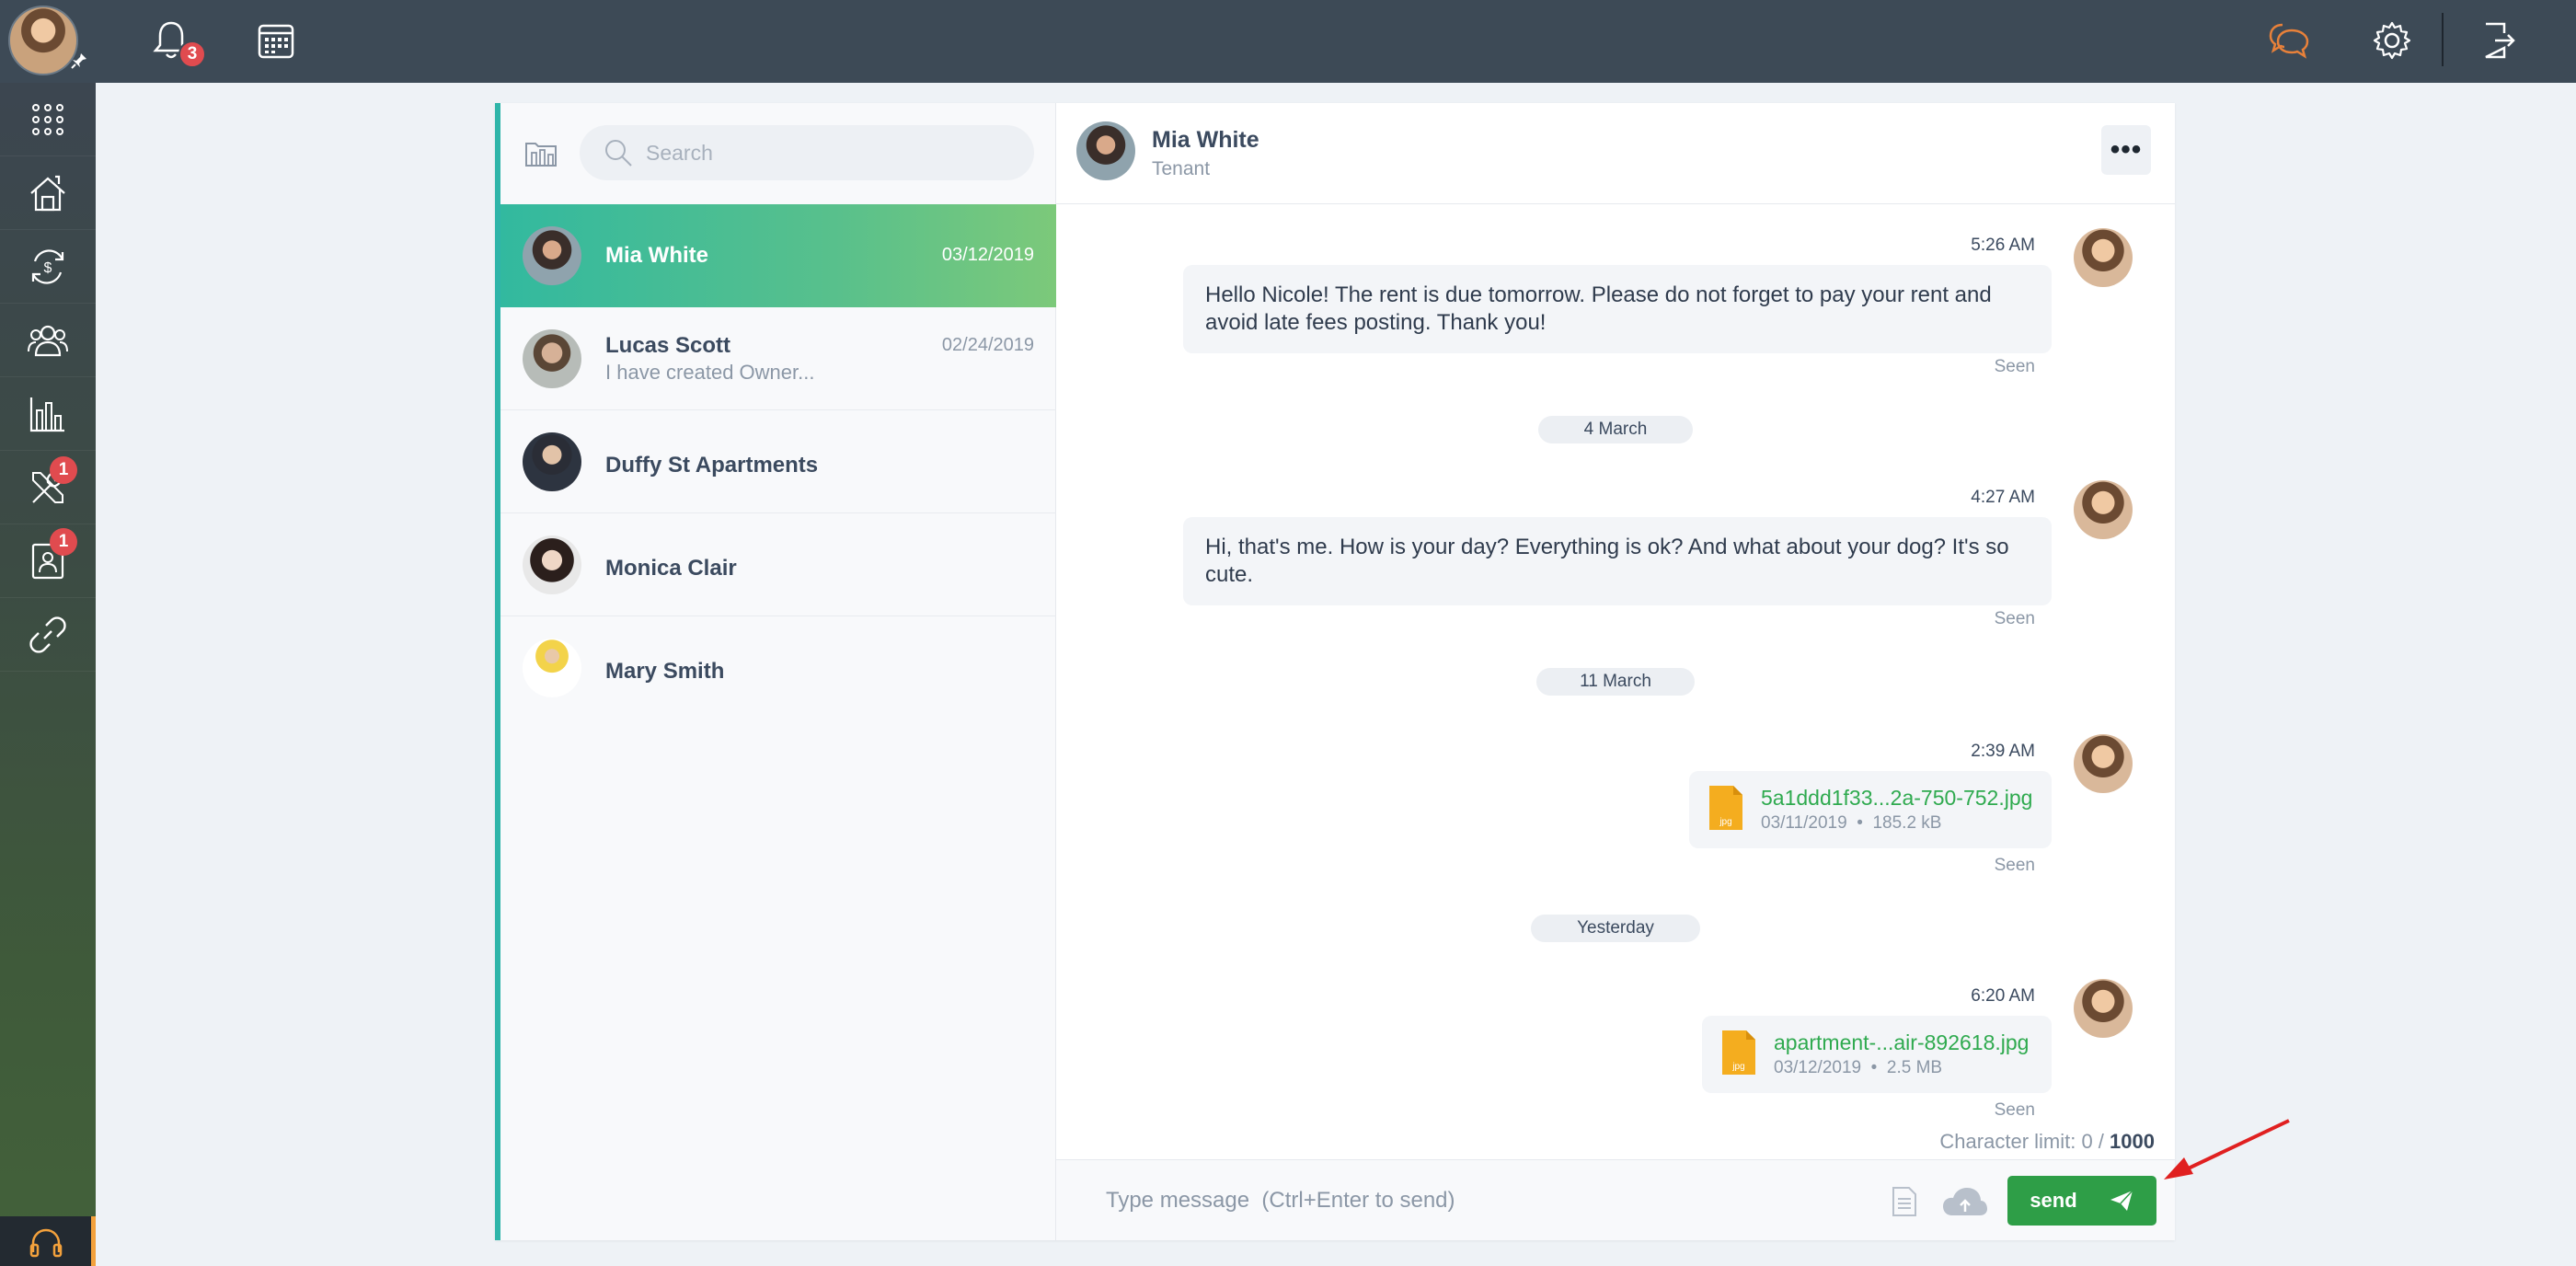 The height and width of the screenshot is (1266, 2576). I want to click on file-meta: 03/11/2019 • 185.2 kB, so click(1851, 823).